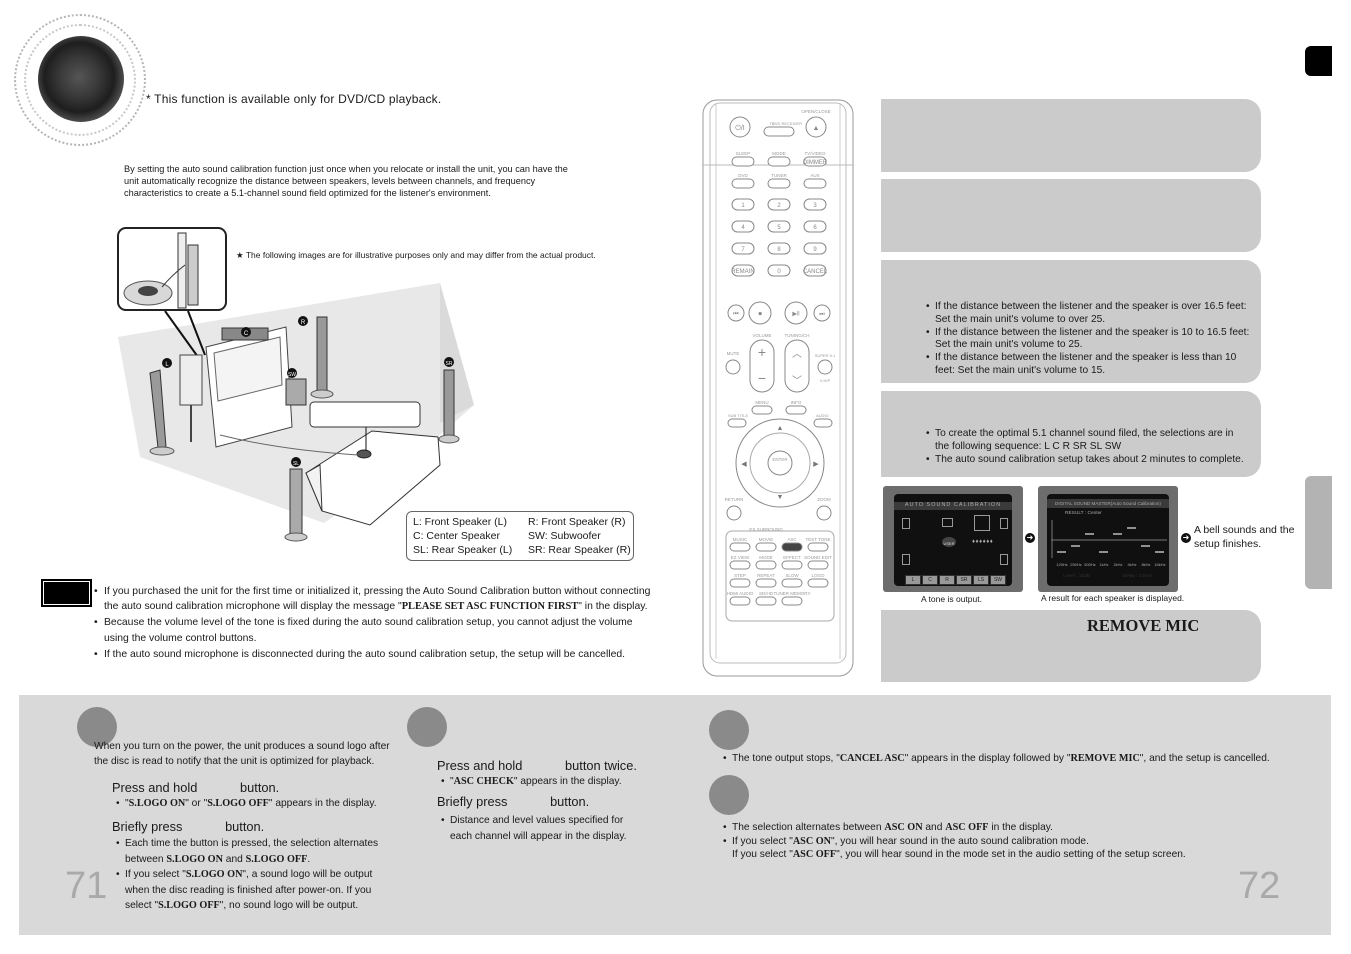 The image size is (1351, 954). What do you see at coordinates (1318, 61) in the screenshot?
I see `section-tab-black` at bounding box center [1318, 61].